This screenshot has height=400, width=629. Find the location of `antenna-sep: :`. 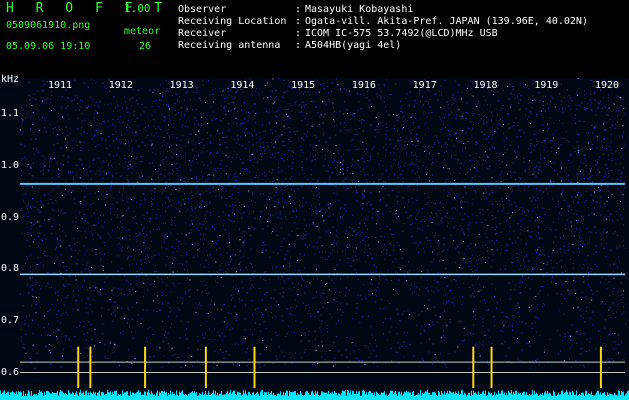

antenna-sep: : is located at coordinates (298, 45).